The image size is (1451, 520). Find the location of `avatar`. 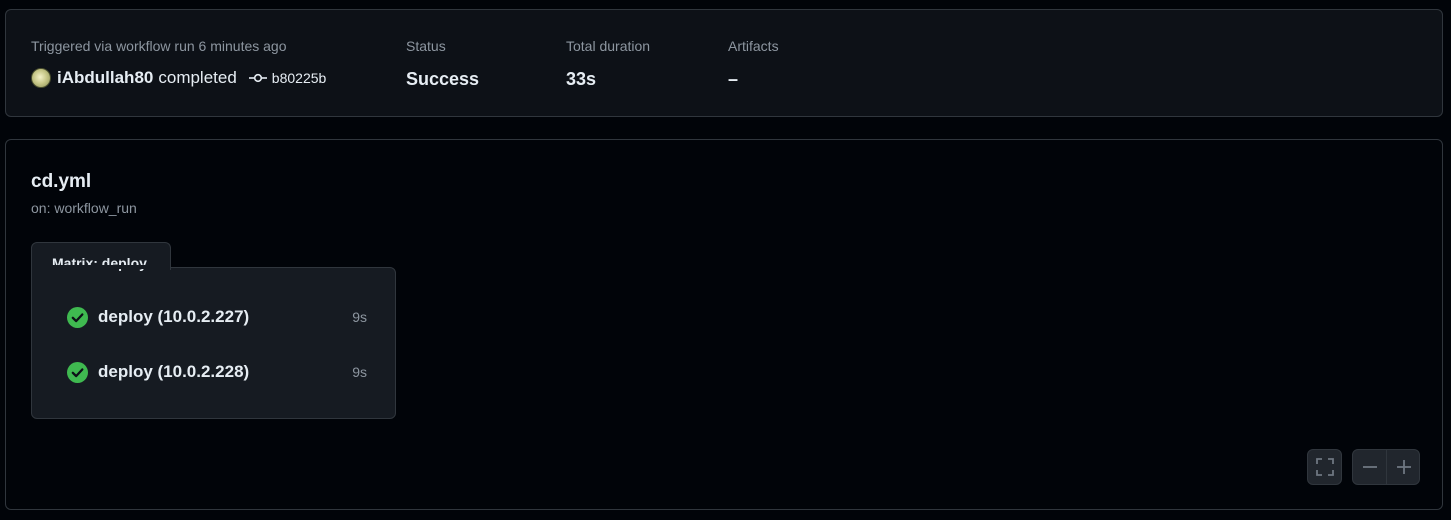

avatar is located at coordinates (41, 78).